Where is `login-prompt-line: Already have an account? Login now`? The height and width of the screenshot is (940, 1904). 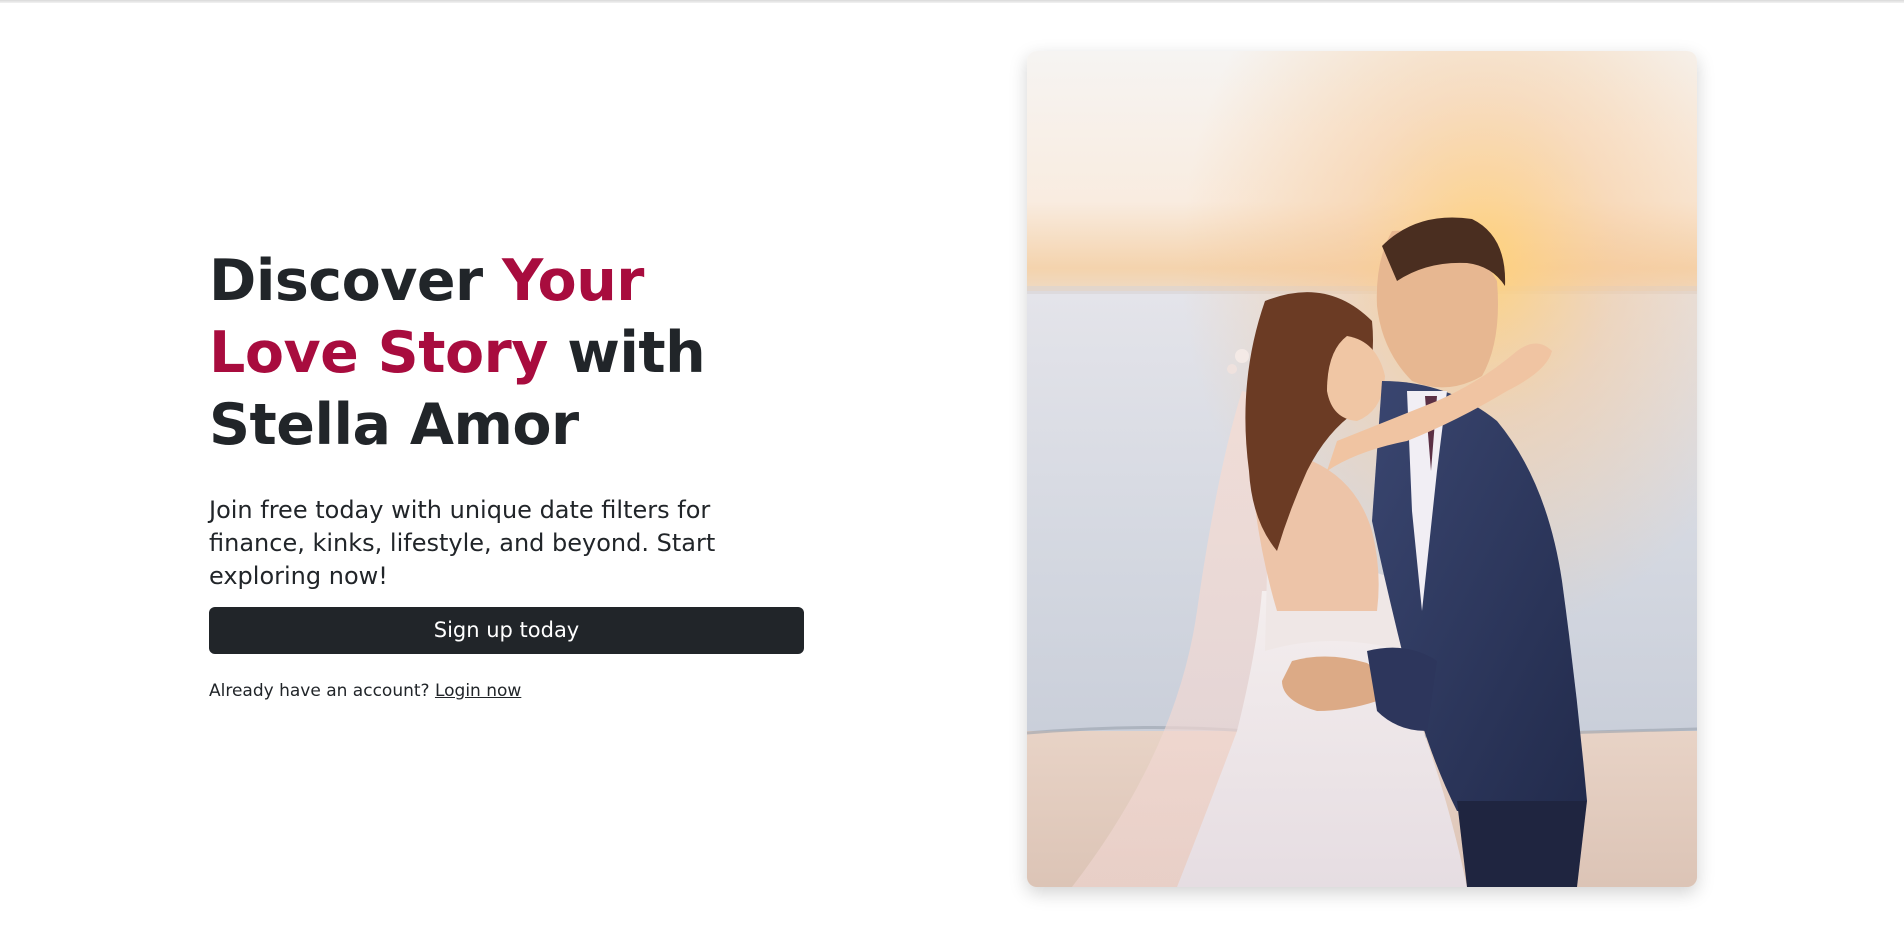 login-prompt-line: Already have an account? Login now is located at coordinates (509, 691).